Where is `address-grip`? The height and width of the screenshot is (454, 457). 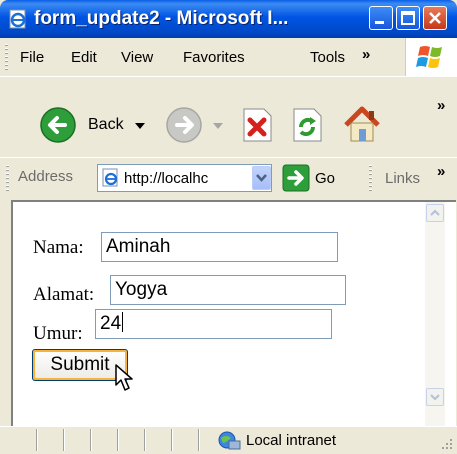 address-grip is located at coordinates (7, 178).